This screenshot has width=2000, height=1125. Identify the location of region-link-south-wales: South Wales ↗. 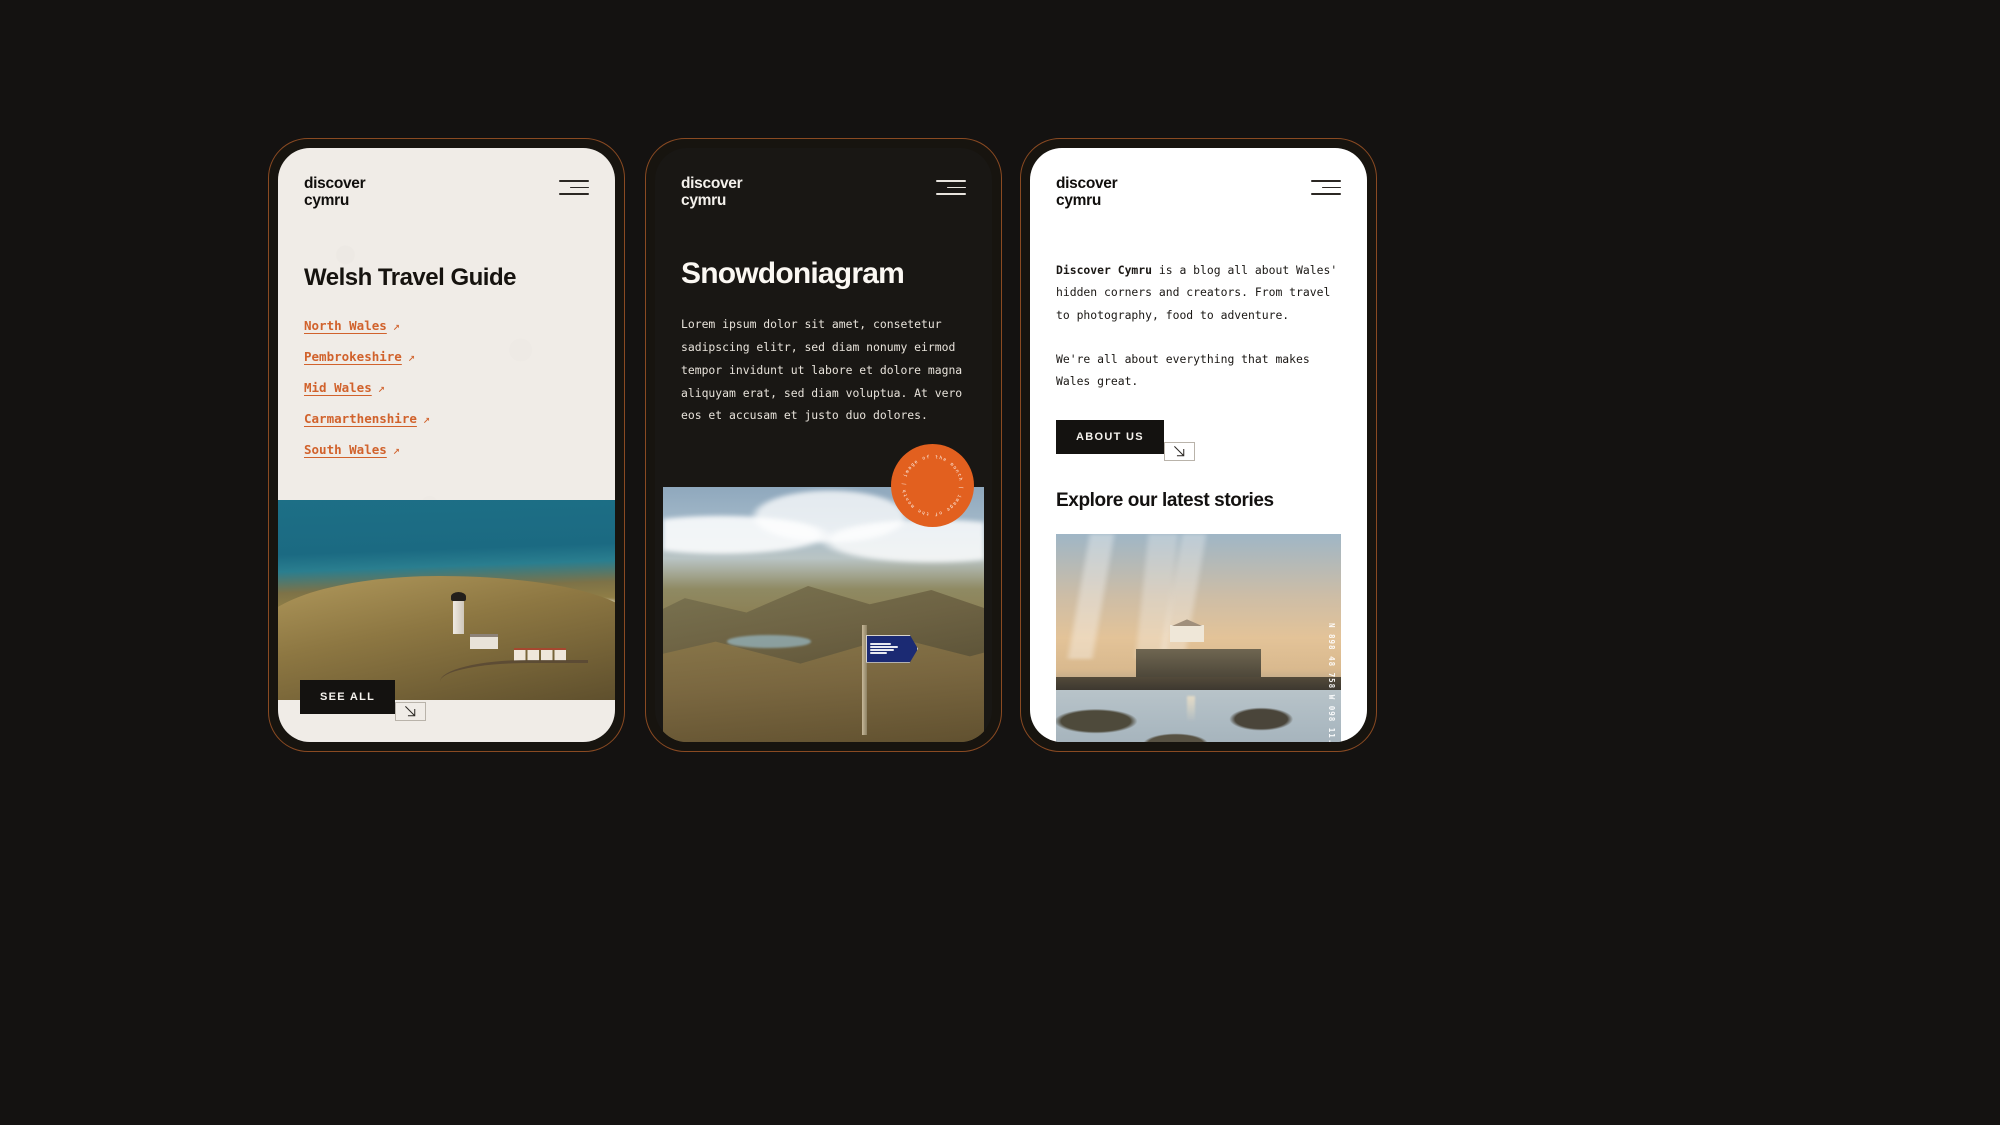
(352, 449).